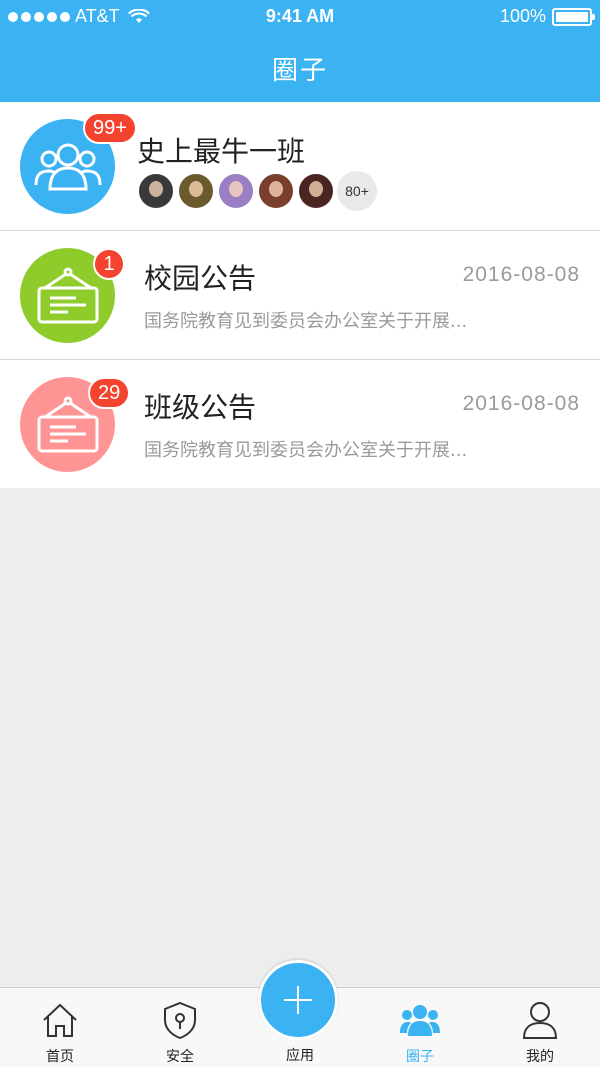 The width and height of the screenshot is (600, 1067). What do you see at coordinates (109, 264) in the screenshot?
I see `unread-badge: 1` at bounding box center [109, 264].